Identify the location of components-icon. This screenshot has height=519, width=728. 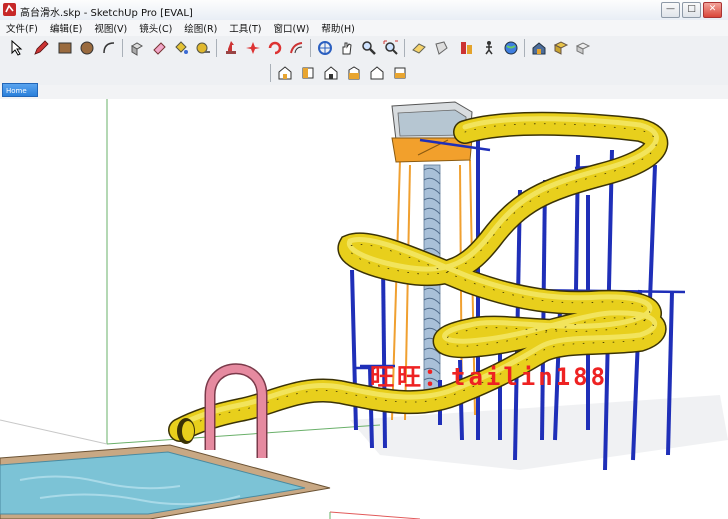
(441, 48).